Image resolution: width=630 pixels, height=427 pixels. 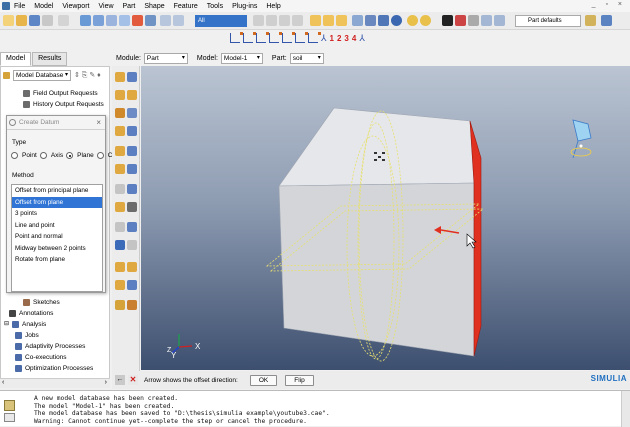 I want to click on tree-item: History Output Requests, so click(x=63, y=104).